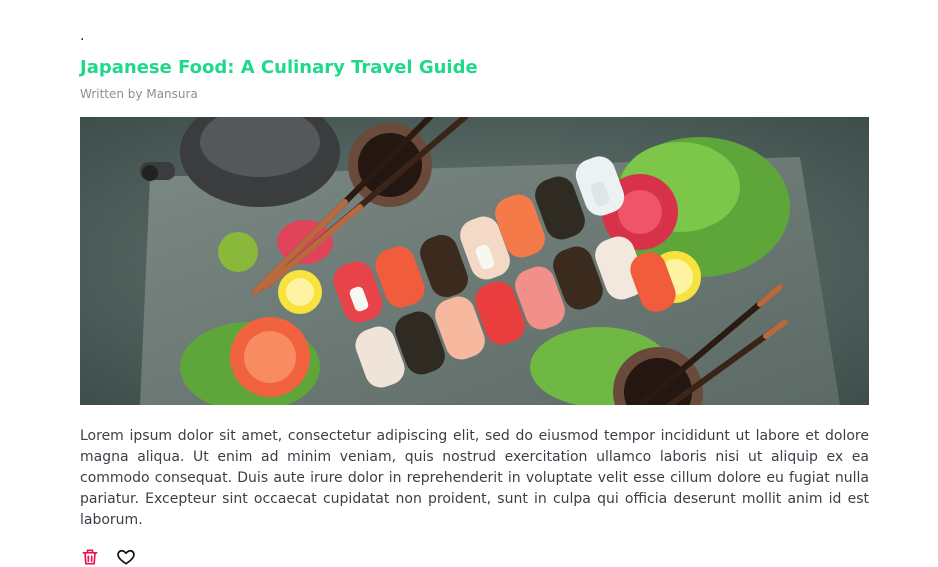  I want to click on heart-icon, so click(126, 557).